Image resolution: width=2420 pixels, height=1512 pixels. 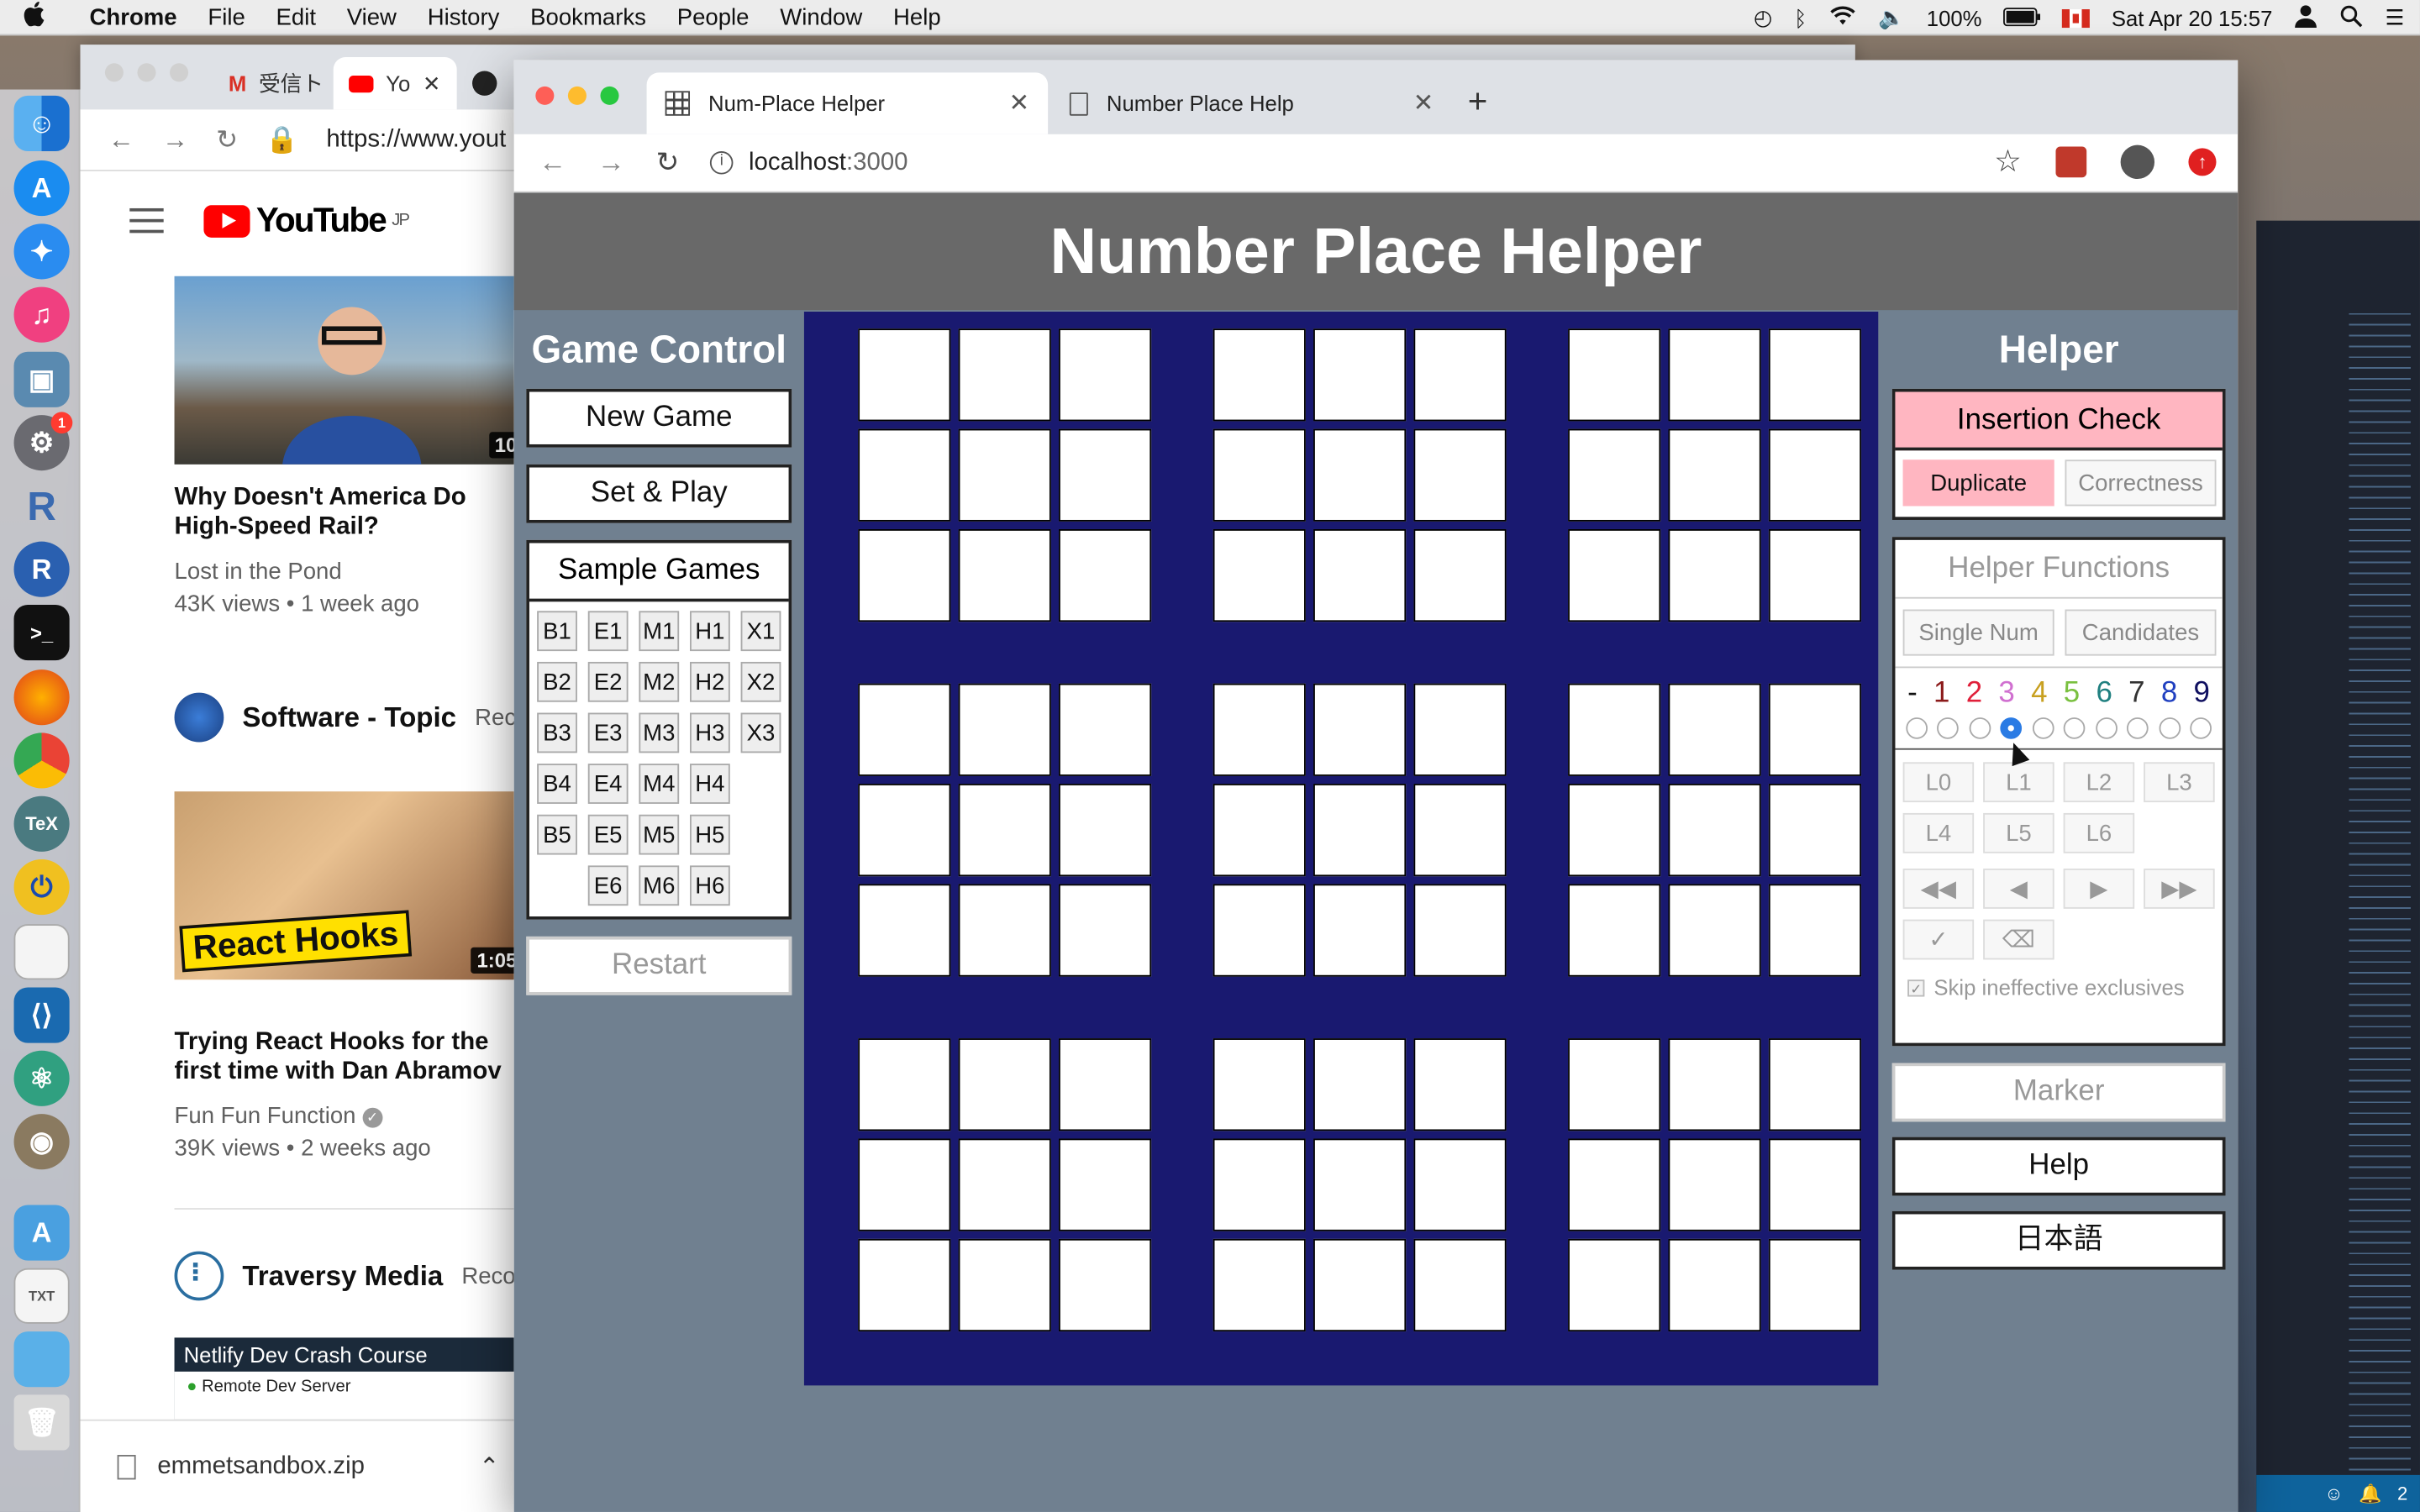 I want to click on sample-game-button: X1, so click(x=761, y=631).